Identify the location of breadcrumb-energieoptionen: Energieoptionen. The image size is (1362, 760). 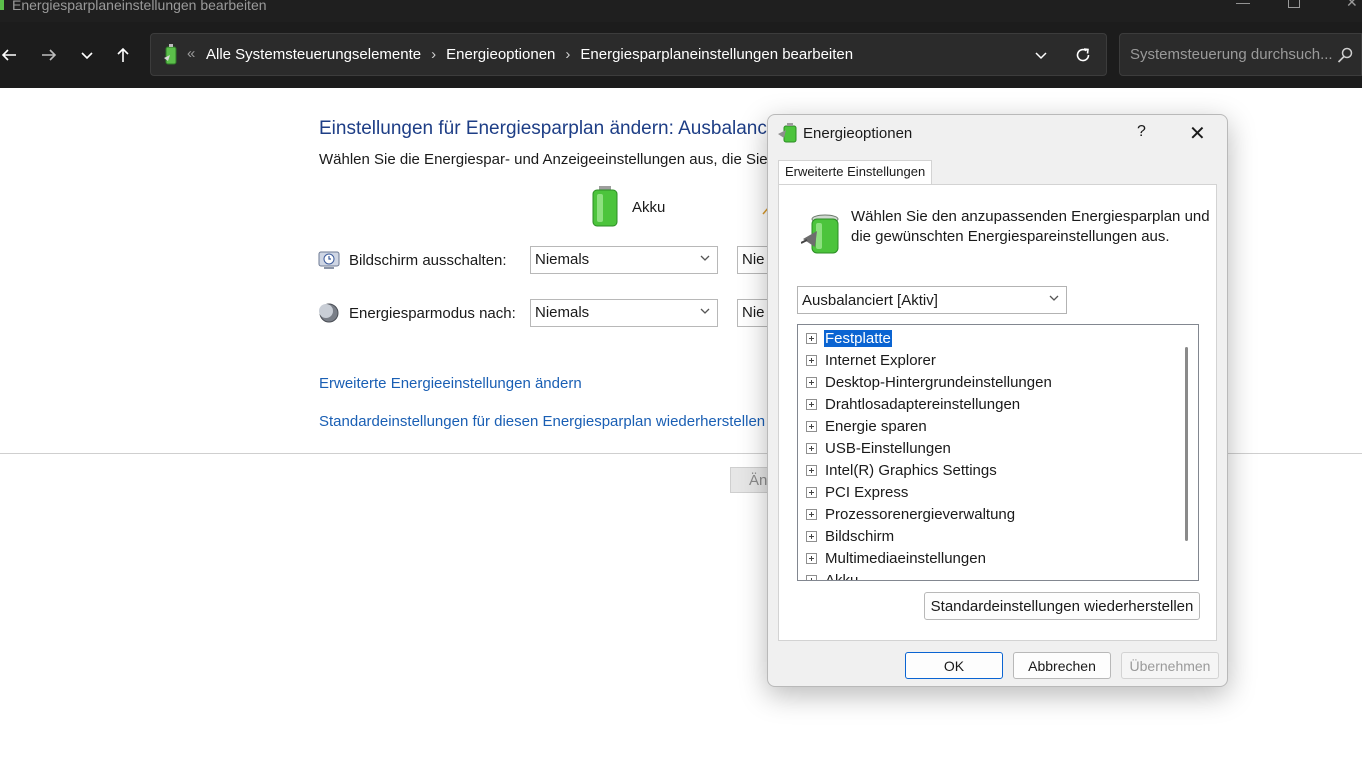
(500, 54).